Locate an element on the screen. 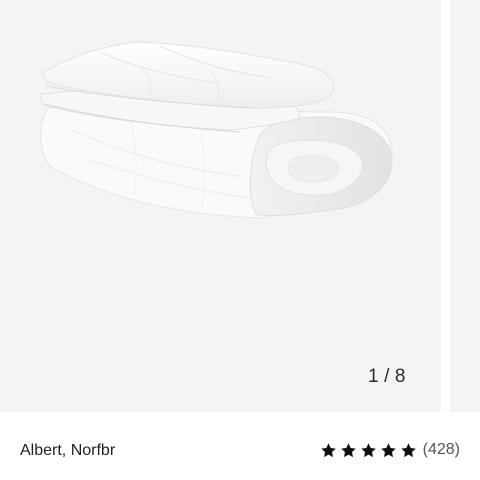  rating-stars is located at coordinates (368, 450).